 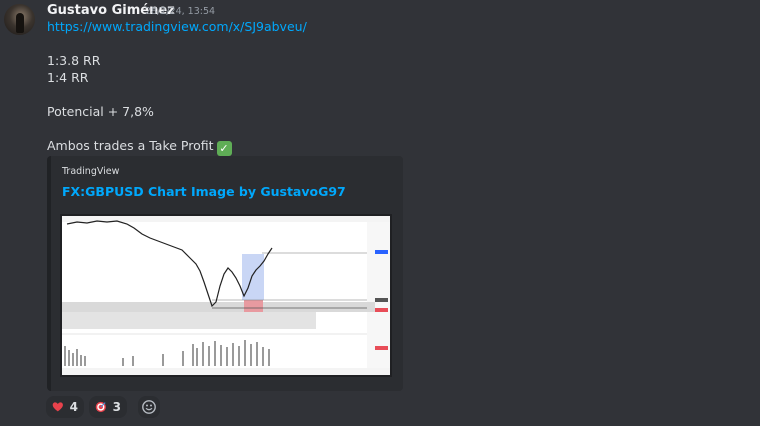 I want to click on message-line-rr1: 1:3.8 RR, so click(x=74, y=60).